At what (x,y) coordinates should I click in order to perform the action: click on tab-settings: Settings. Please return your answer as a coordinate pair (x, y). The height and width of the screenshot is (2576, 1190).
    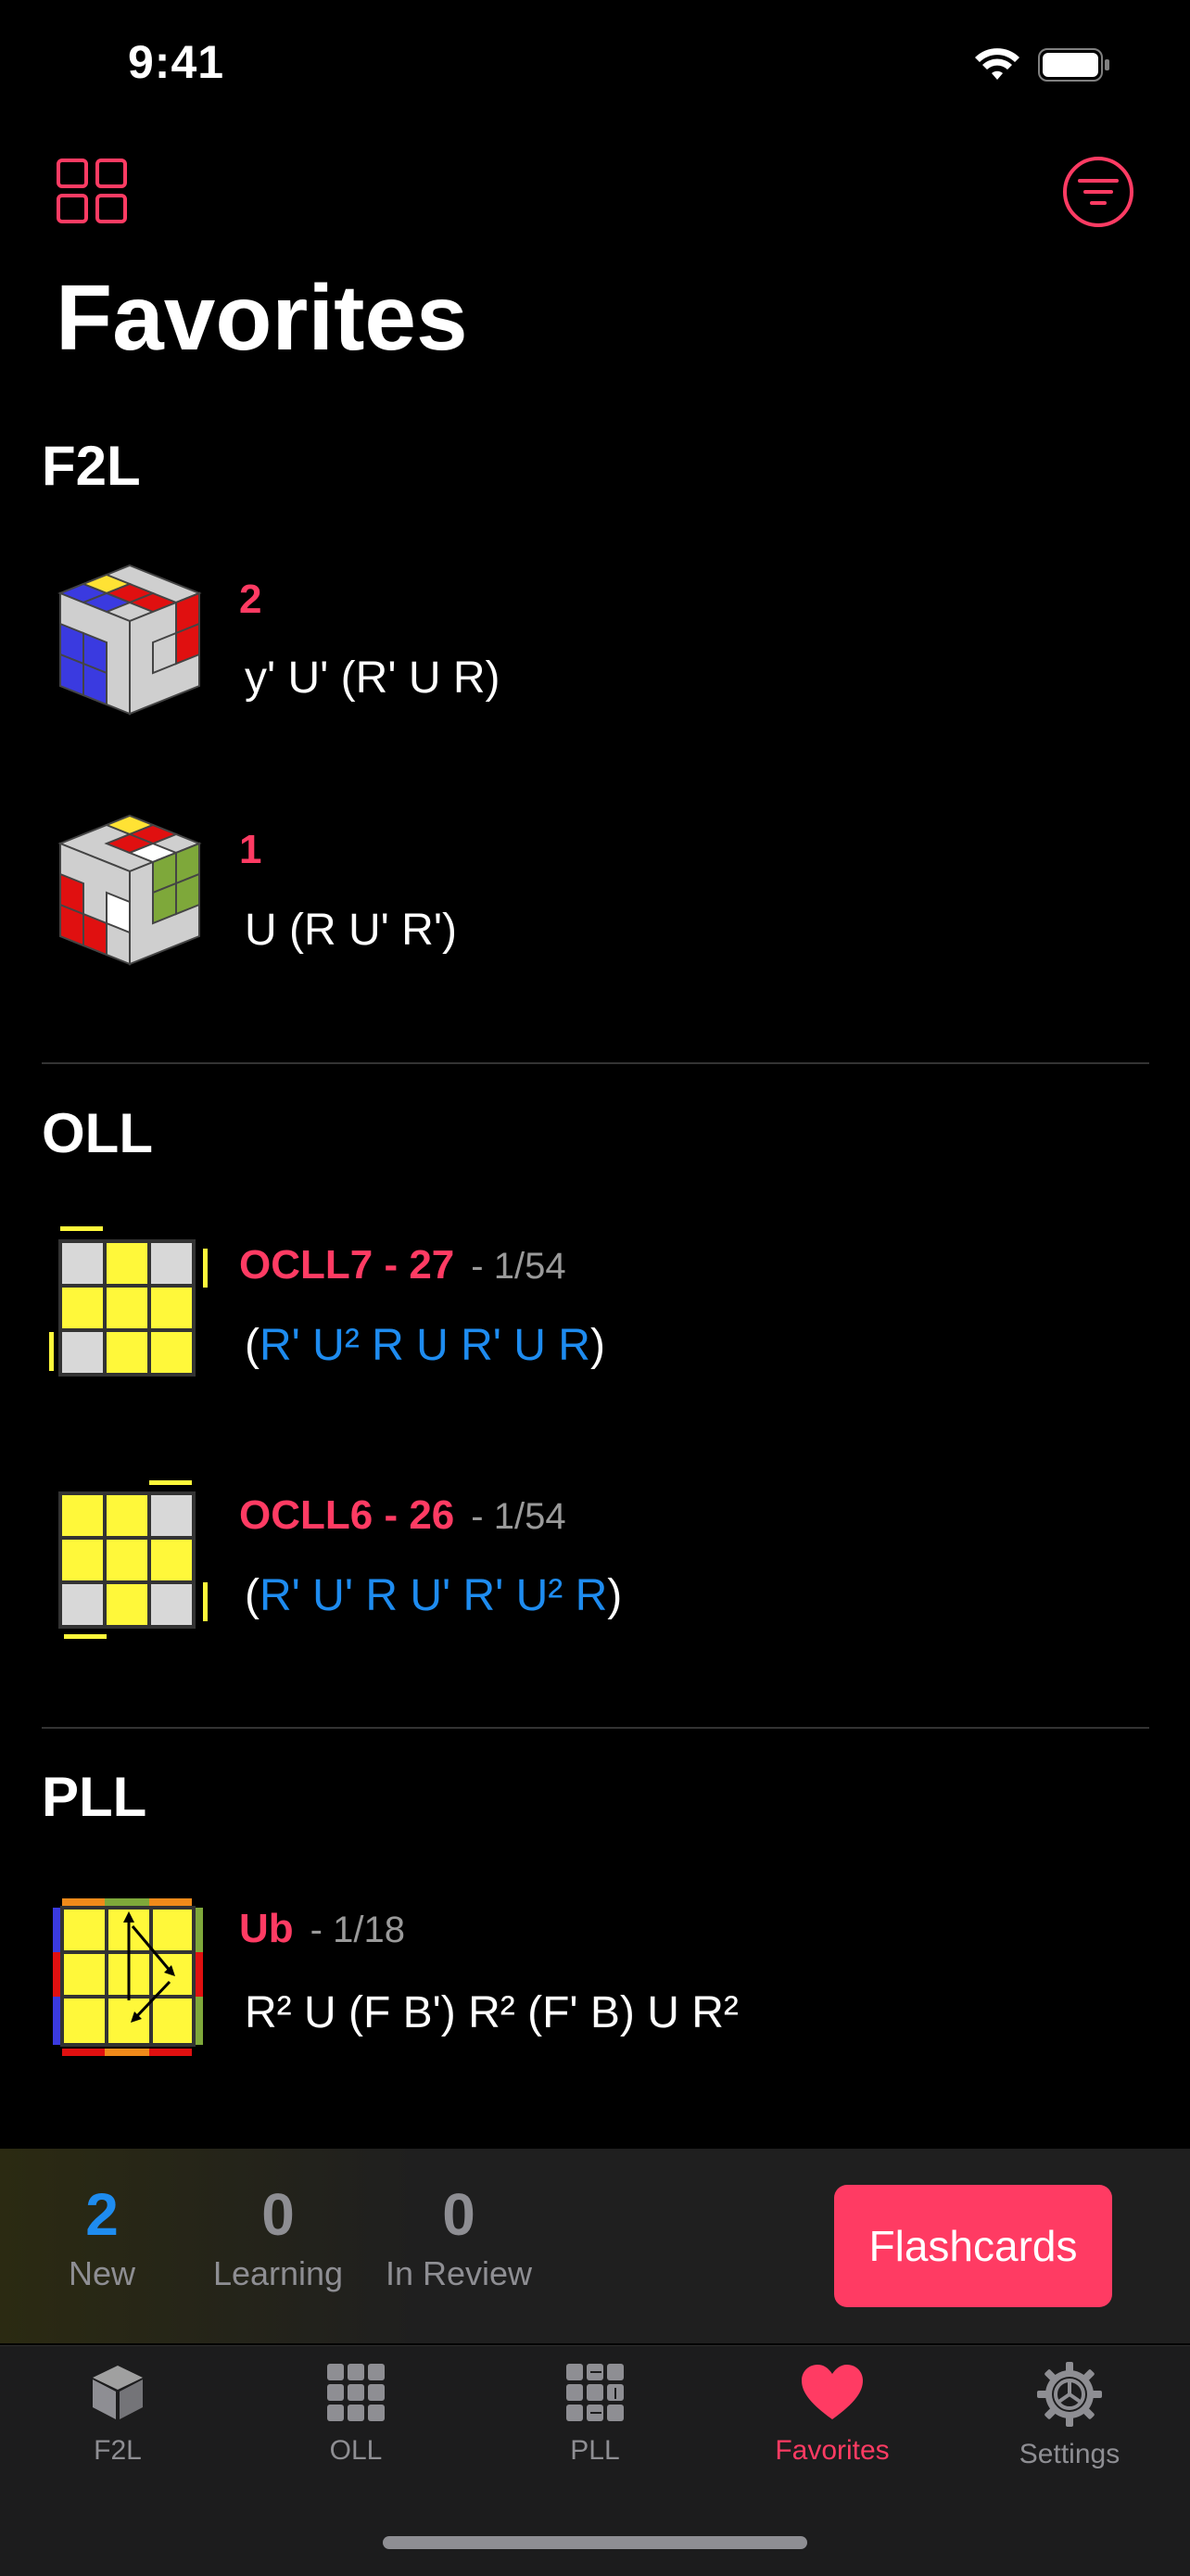
    Looking at the image, I should click on (1069, 2416).